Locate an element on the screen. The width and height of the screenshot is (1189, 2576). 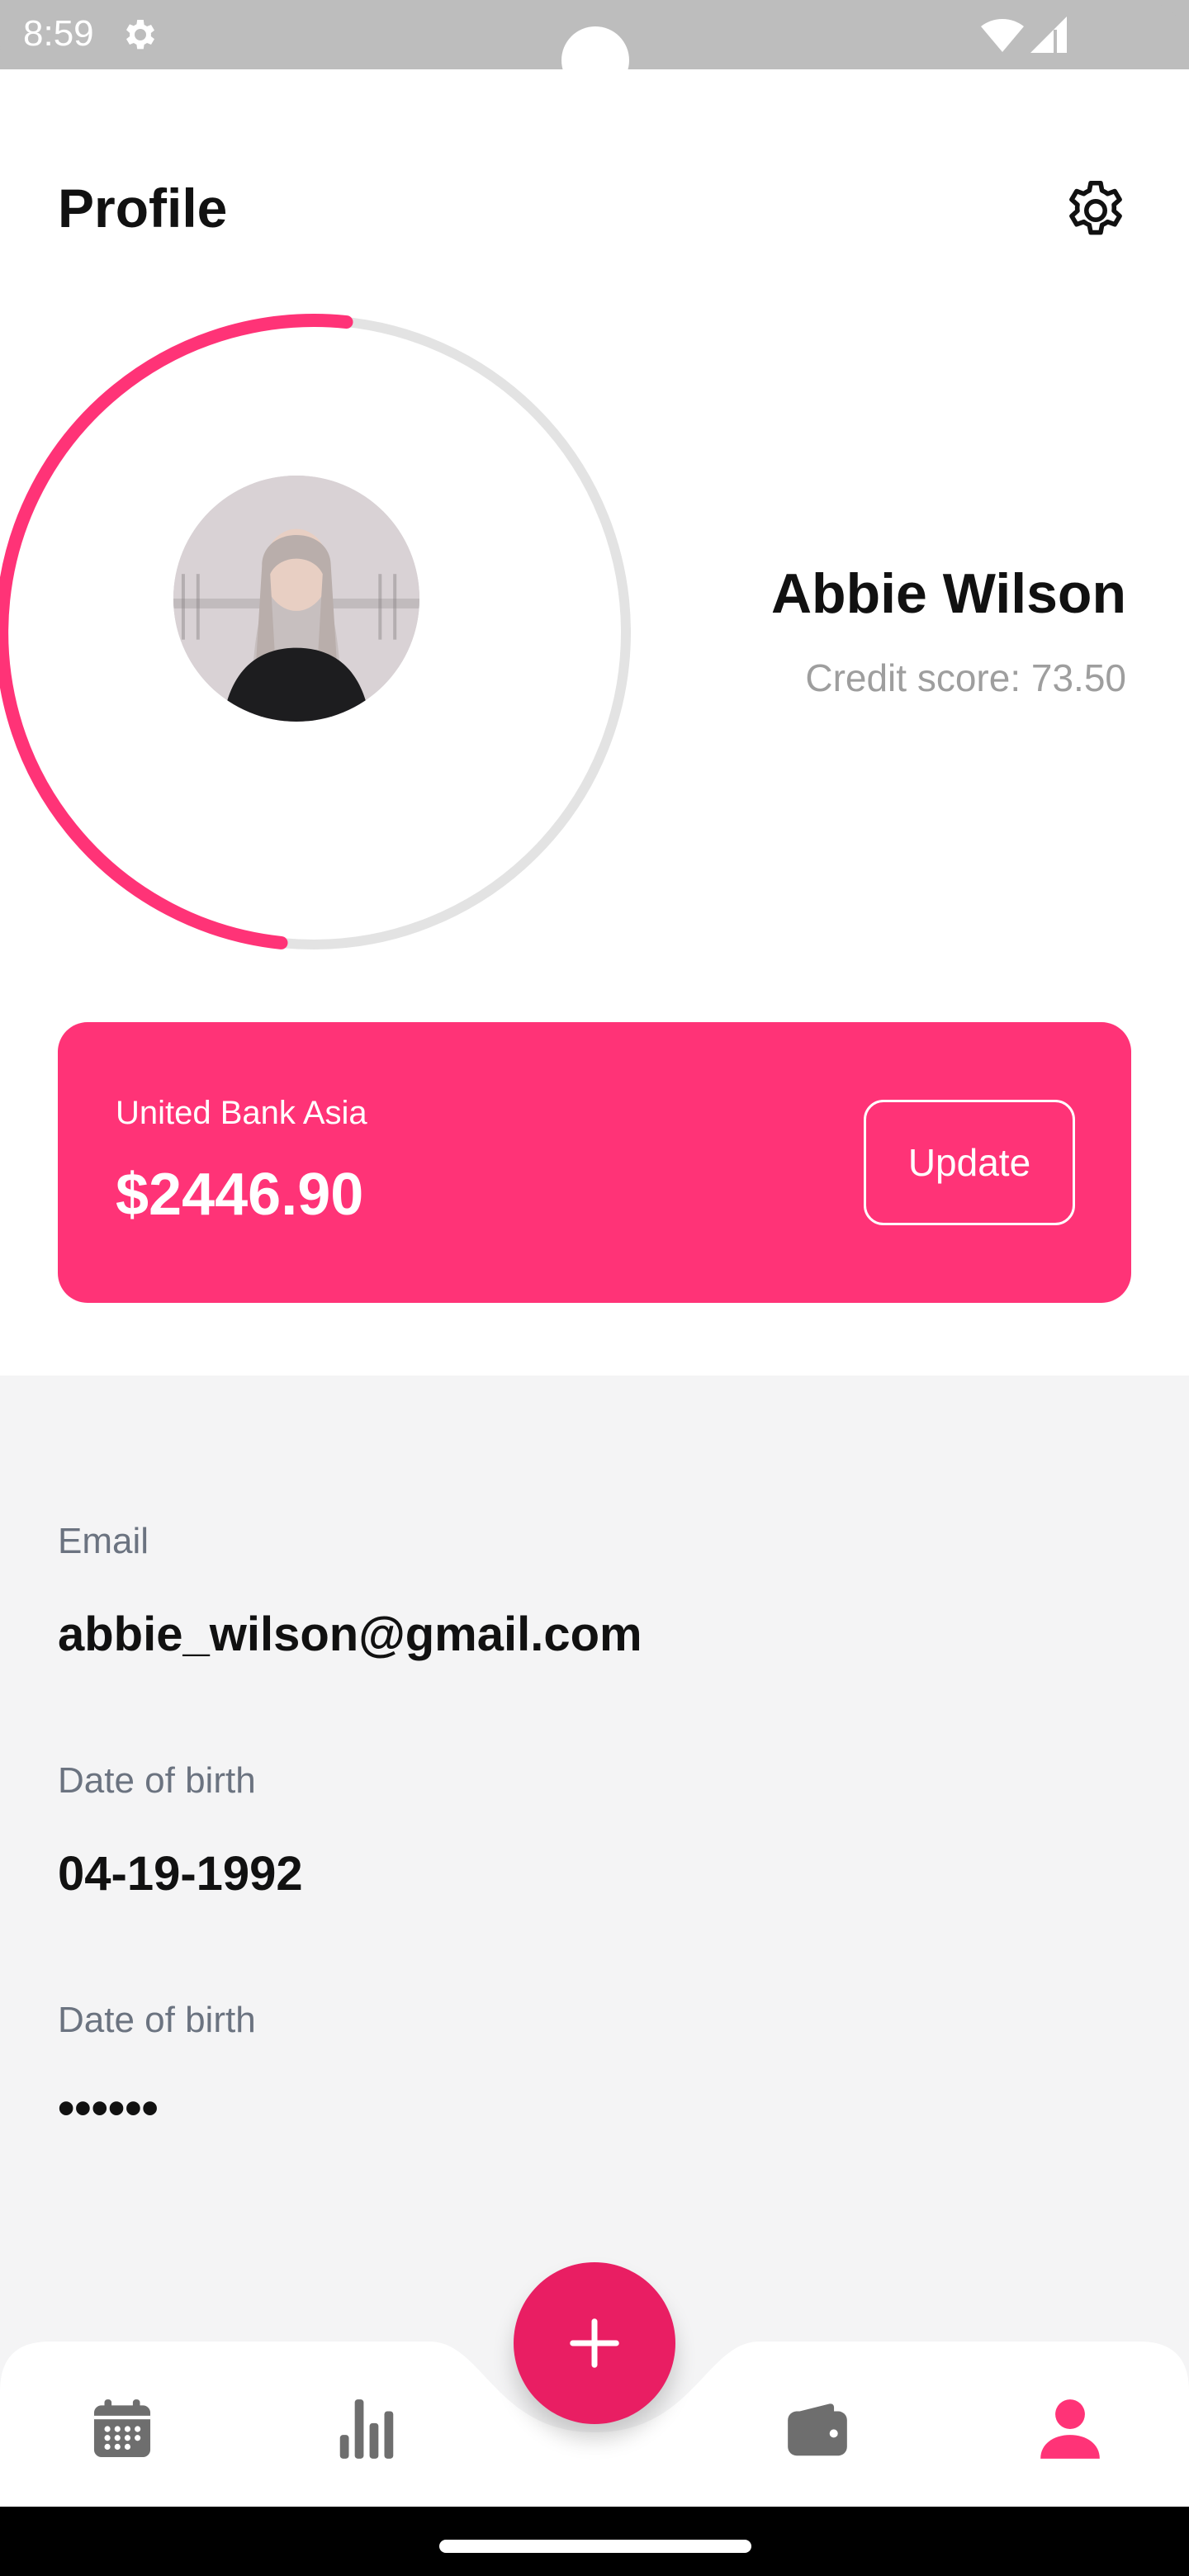
status-time: 8:59 is located at coordinates (58, 33).